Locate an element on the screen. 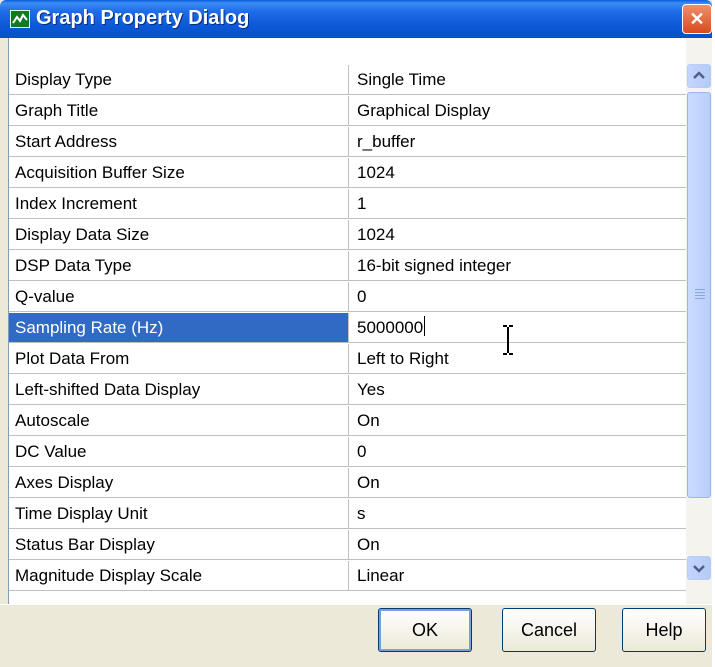 The image size is (715, 667). property-row: Graph Title Graphical Display is located at coordinates (348, 111).